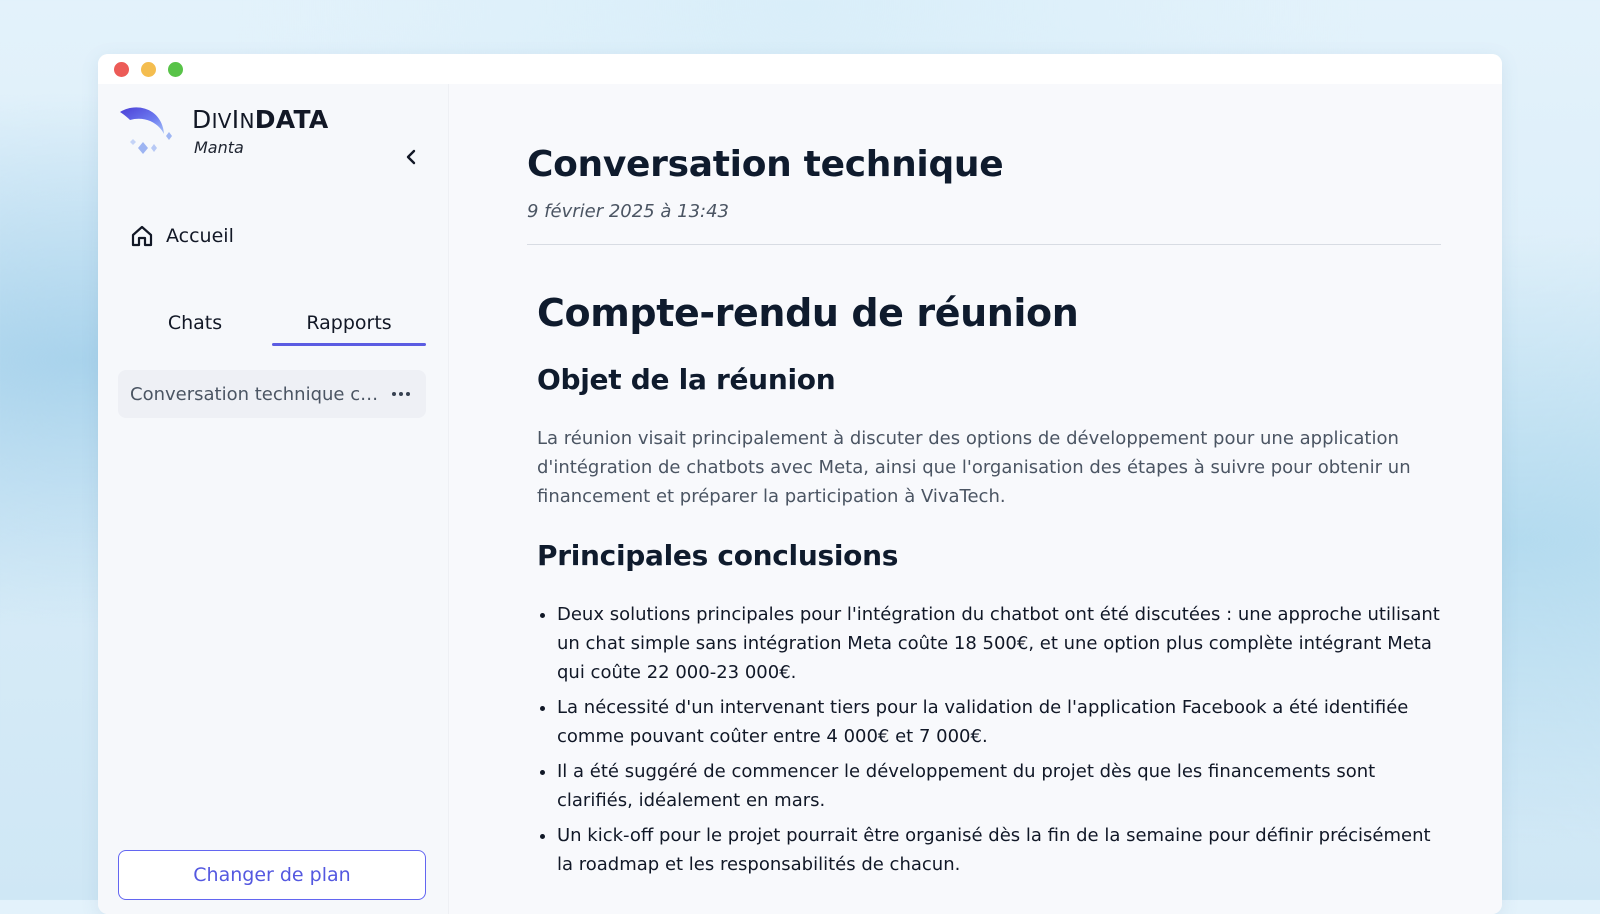 This screenshot has height=914, width=1600. Describe the element at coordinates (686, 379) in the screenshot. I see `section-title-objet: Objet de la réunion` at that location.